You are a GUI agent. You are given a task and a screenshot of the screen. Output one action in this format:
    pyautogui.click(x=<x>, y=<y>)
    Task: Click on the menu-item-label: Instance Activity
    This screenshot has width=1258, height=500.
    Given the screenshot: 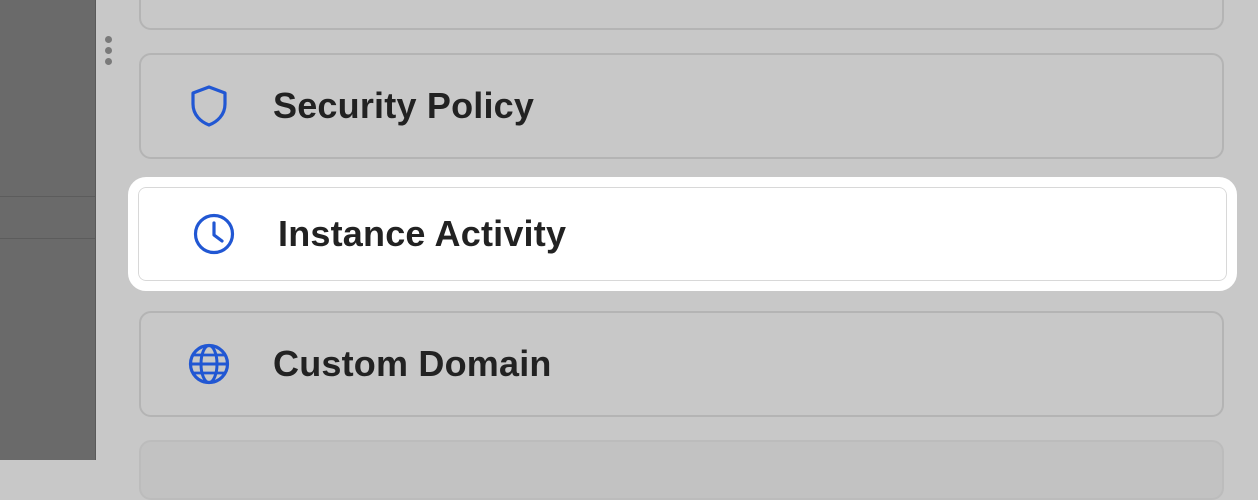 What is the action you would take?
    pyautogui.click(x=422, y=233)
    